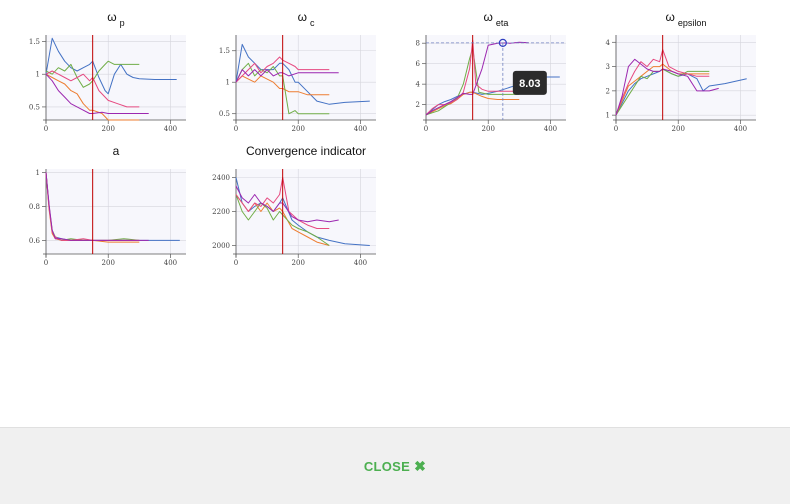 The height and width of the screenshot is (504, 790). I want to click on chart-title: Convergence indicator, so click(306, 151).